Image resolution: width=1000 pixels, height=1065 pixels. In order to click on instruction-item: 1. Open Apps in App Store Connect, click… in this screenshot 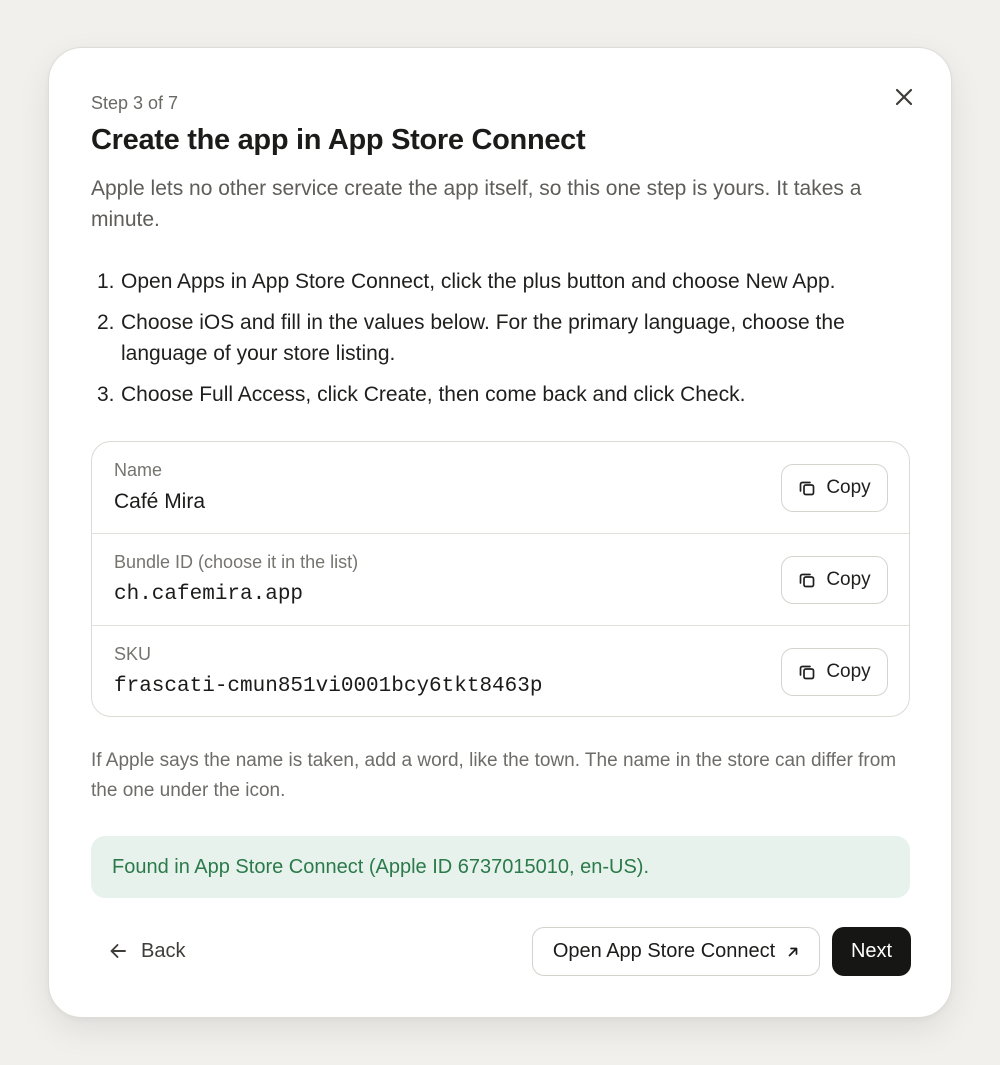, I will do `click(492, 281)`.